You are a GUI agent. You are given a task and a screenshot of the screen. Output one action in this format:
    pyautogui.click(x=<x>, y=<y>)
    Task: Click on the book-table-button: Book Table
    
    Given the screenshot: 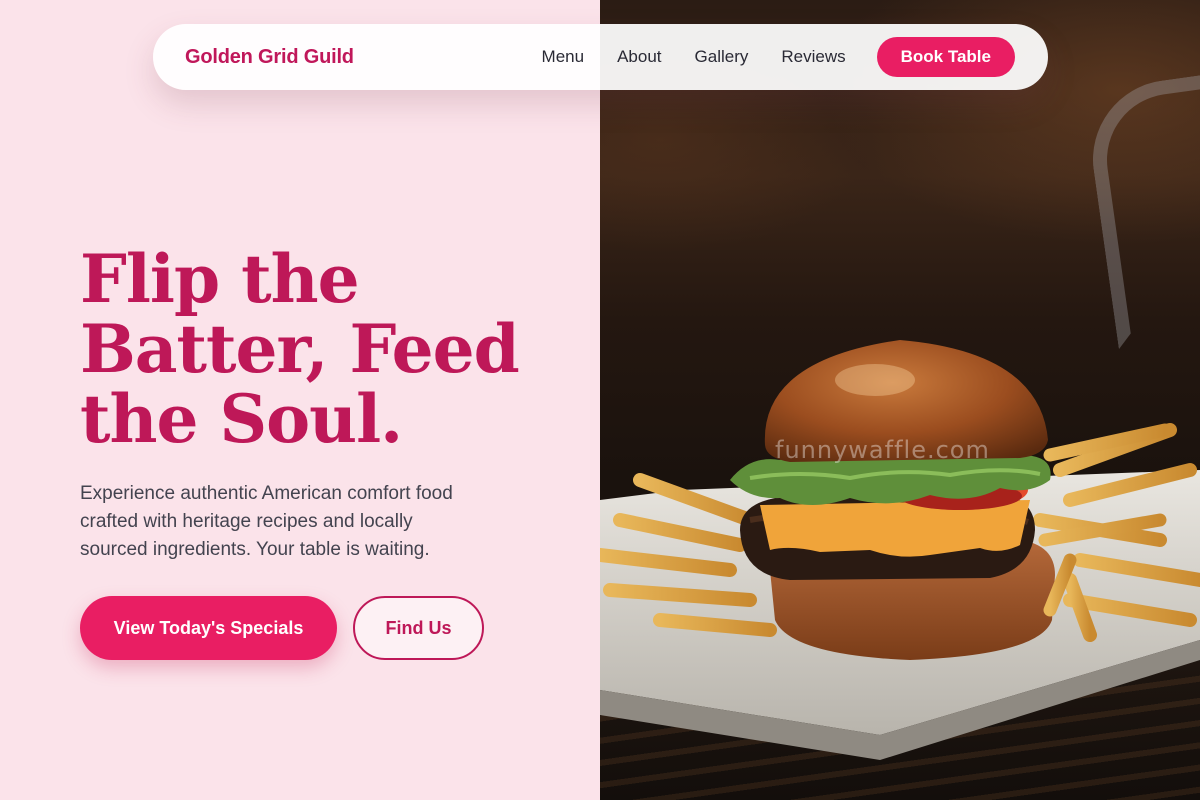 What is the action you would take?
    pyautogui.click(x=945, y=57)
    